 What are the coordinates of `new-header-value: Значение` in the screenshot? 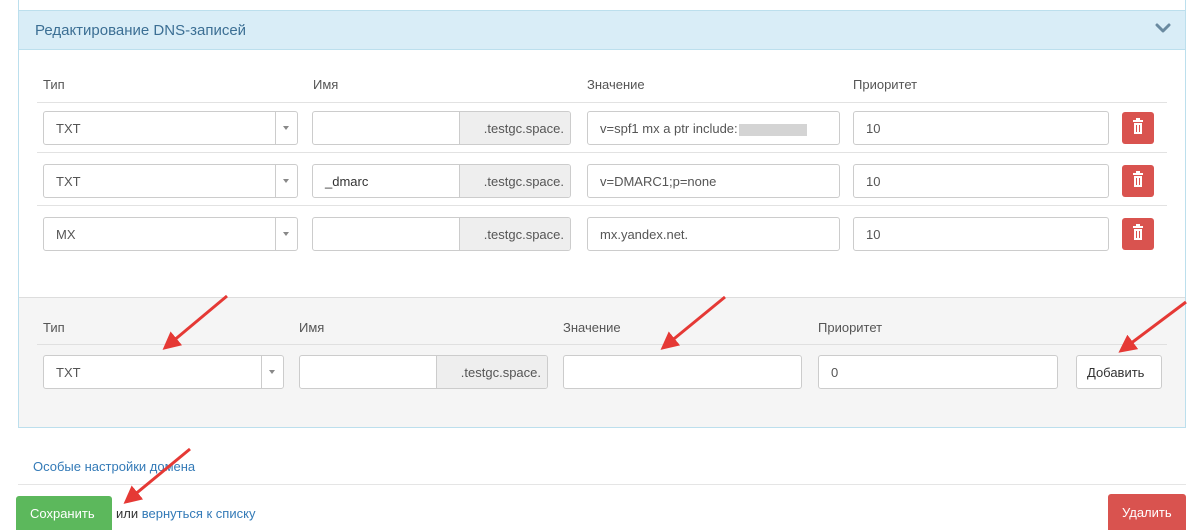 It's located at (592, 327).